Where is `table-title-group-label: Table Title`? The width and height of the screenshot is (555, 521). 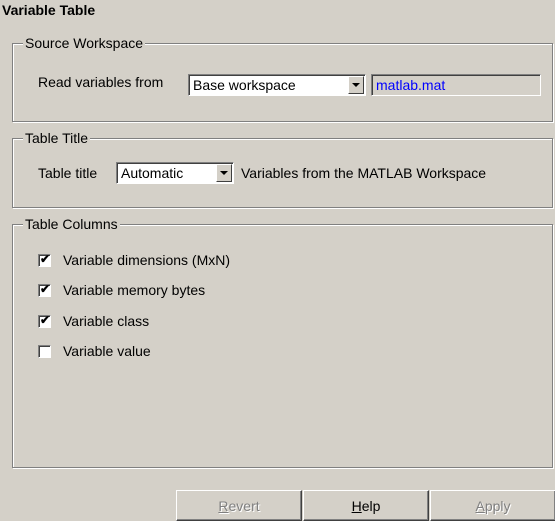
table-title-group-label: Table Title is located at coordinates (57, 138).